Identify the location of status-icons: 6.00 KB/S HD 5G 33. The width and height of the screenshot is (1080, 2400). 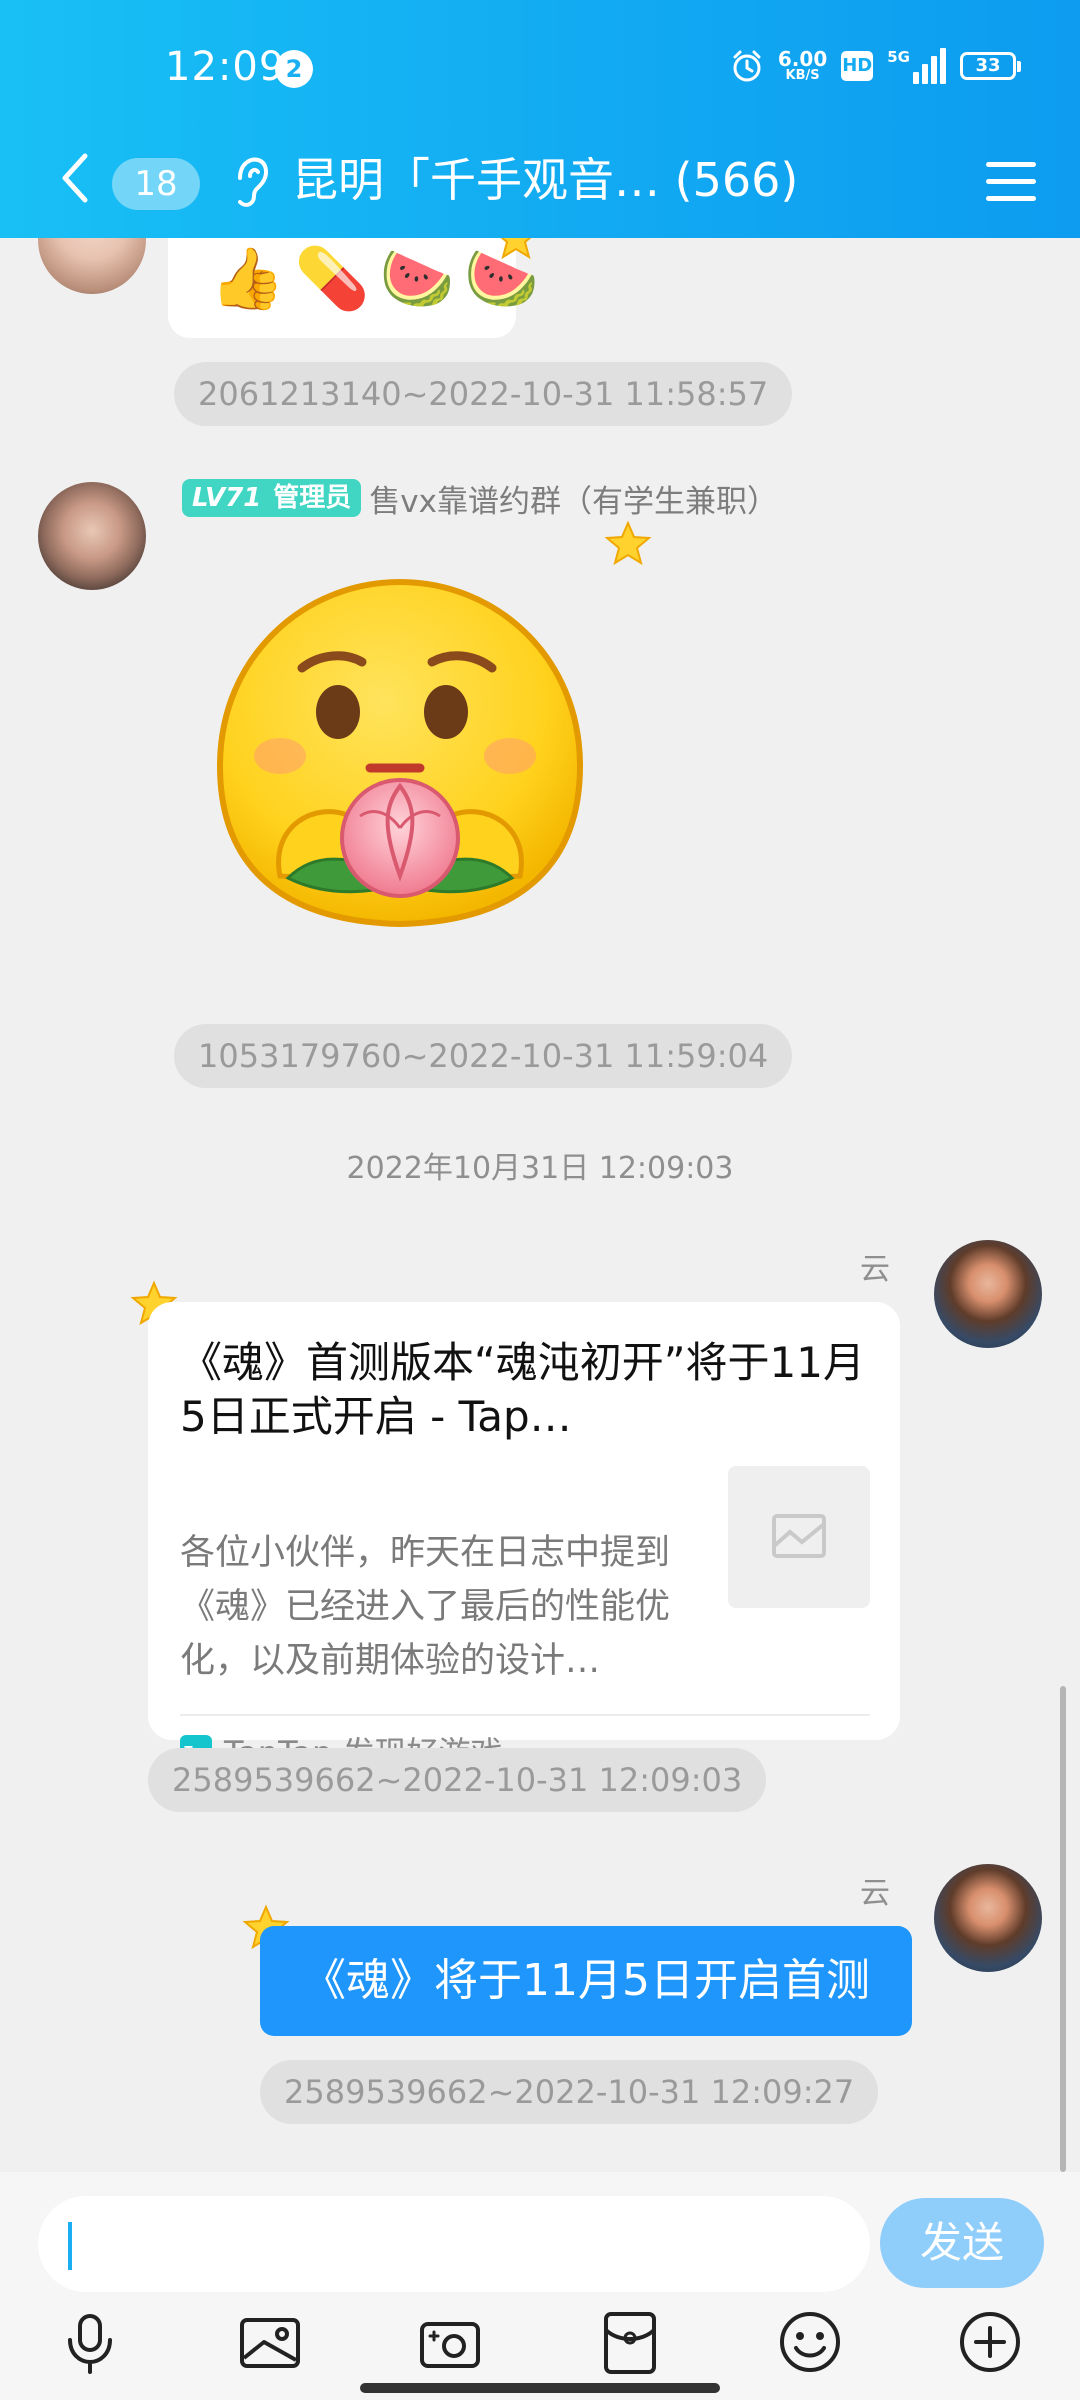
(875, 66).